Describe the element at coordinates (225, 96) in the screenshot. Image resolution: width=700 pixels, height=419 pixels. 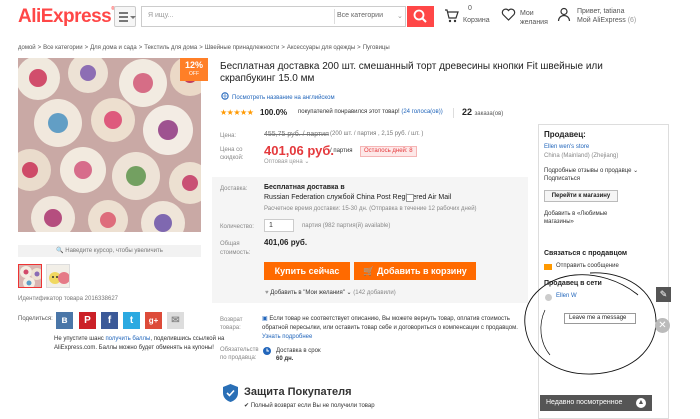
I see `translate-icon` at that location.